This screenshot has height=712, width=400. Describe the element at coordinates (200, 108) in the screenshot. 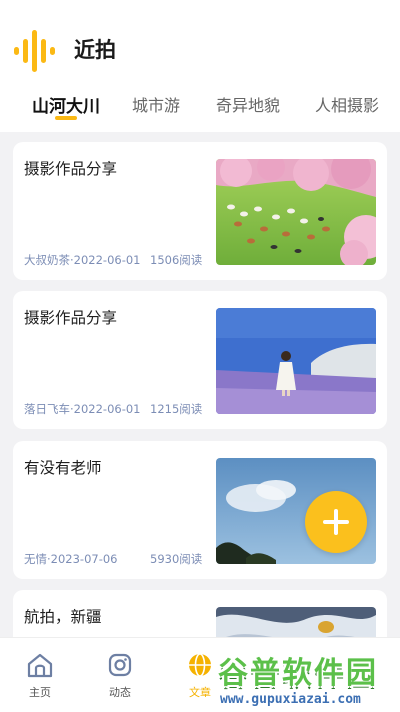

I see `category-tabs: 山河大川 城市游 奇异地貌 人相摄影` at that location.